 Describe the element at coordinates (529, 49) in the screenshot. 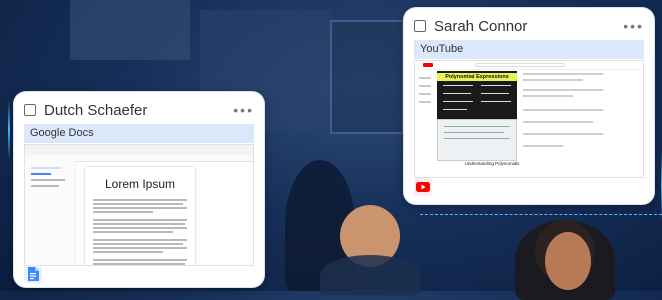

I see `active-tab-title: YouTube` at that location.